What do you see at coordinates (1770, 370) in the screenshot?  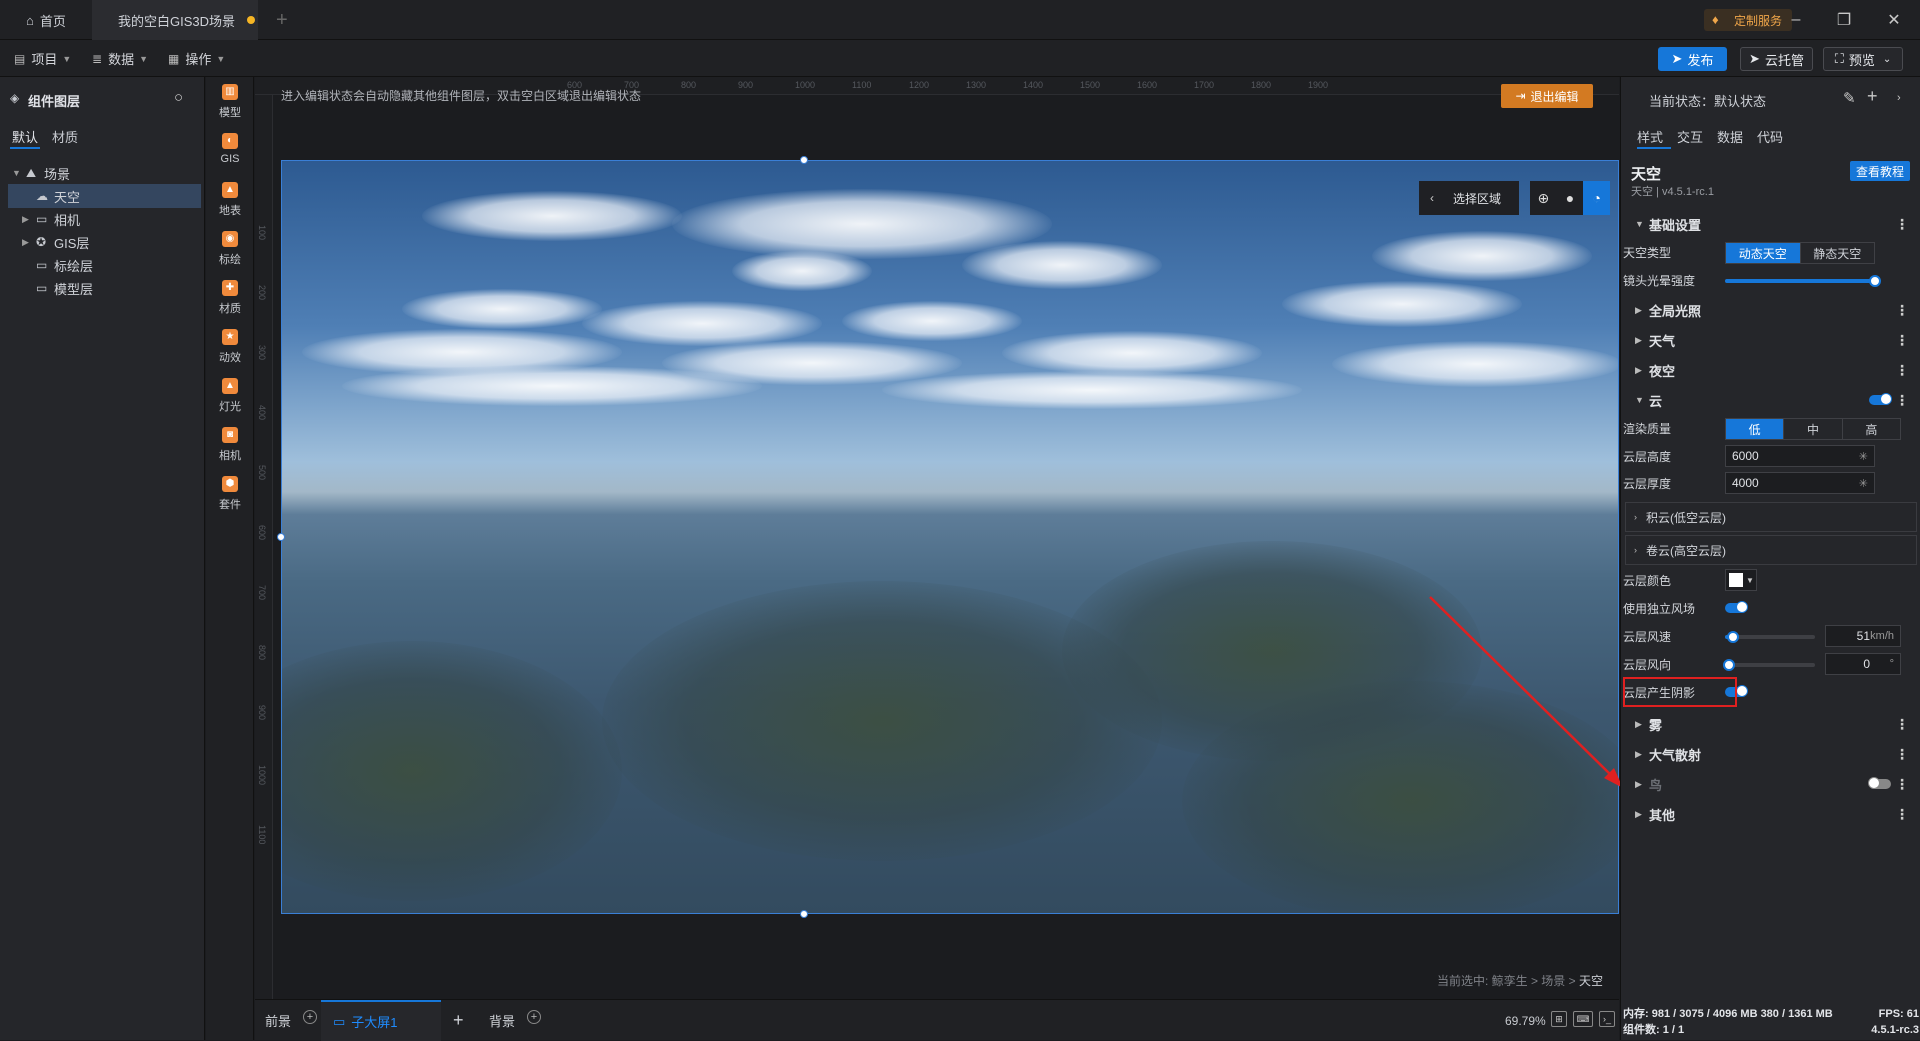 I see `section-night-sky: ▶ 夜空 ⋮` at bounding box center [1770, 370].